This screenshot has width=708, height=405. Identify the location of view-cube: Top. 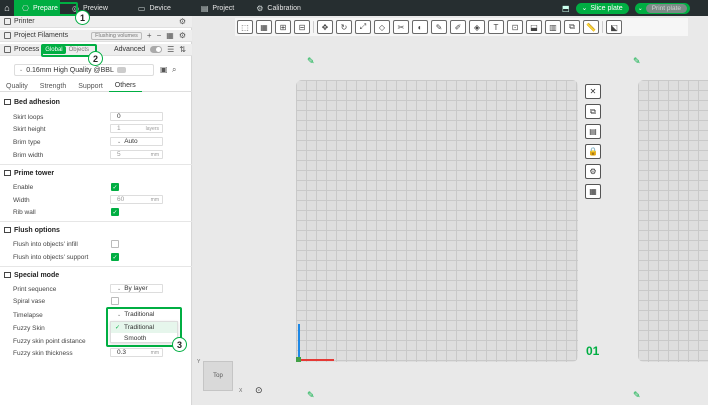
(218, 376).